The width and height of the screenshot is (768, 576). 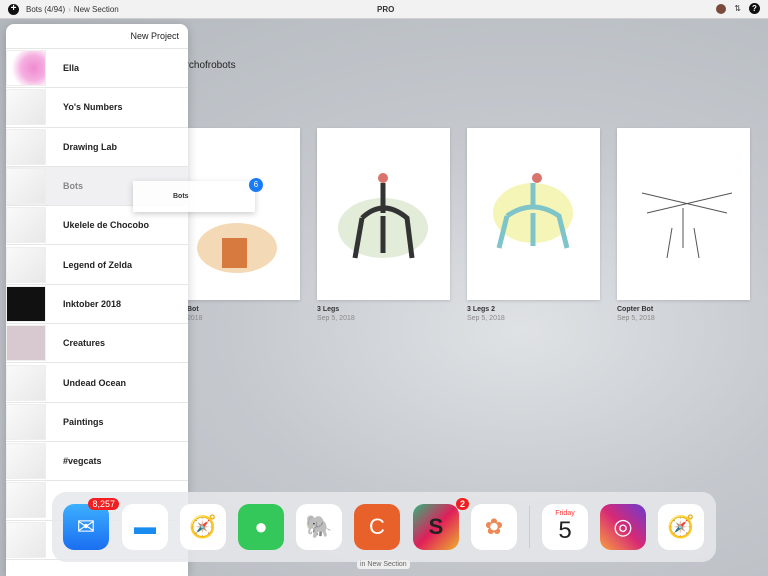 What do you see at coordinates (193, 309) in the screenshot?
I see `card-name: Bot` at bounding box center [193, 309].